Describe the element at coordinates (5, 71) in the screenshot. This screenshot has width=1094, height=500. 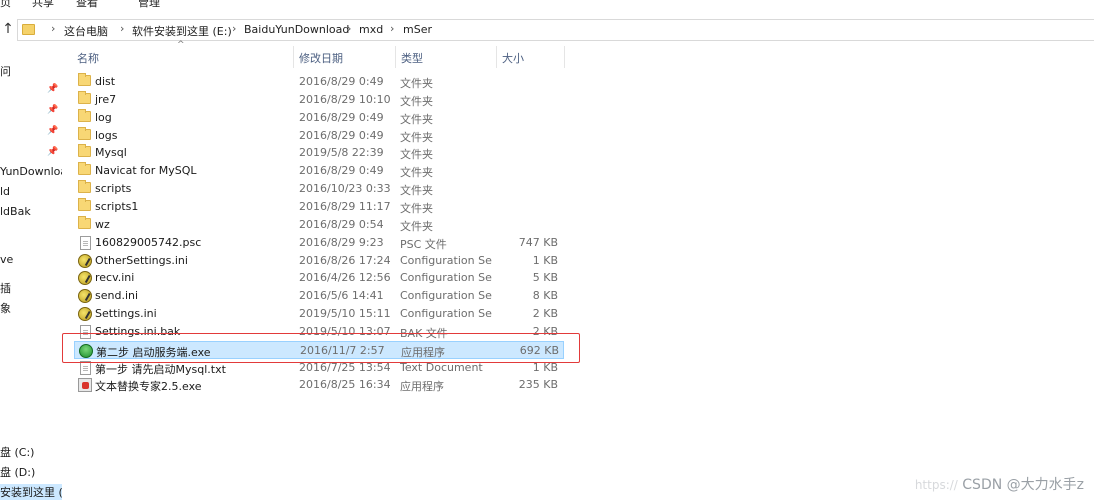
I see `nav-item-quick-access: 问` at that location.